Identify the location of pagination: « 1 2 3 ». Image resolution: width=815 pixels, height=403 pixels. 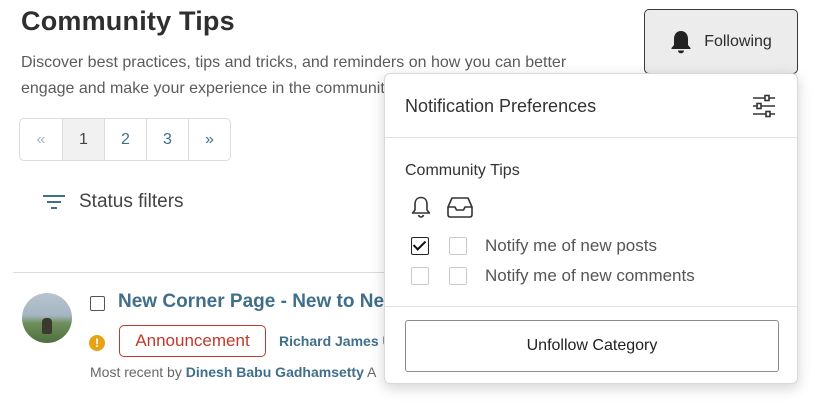
(125, 139).